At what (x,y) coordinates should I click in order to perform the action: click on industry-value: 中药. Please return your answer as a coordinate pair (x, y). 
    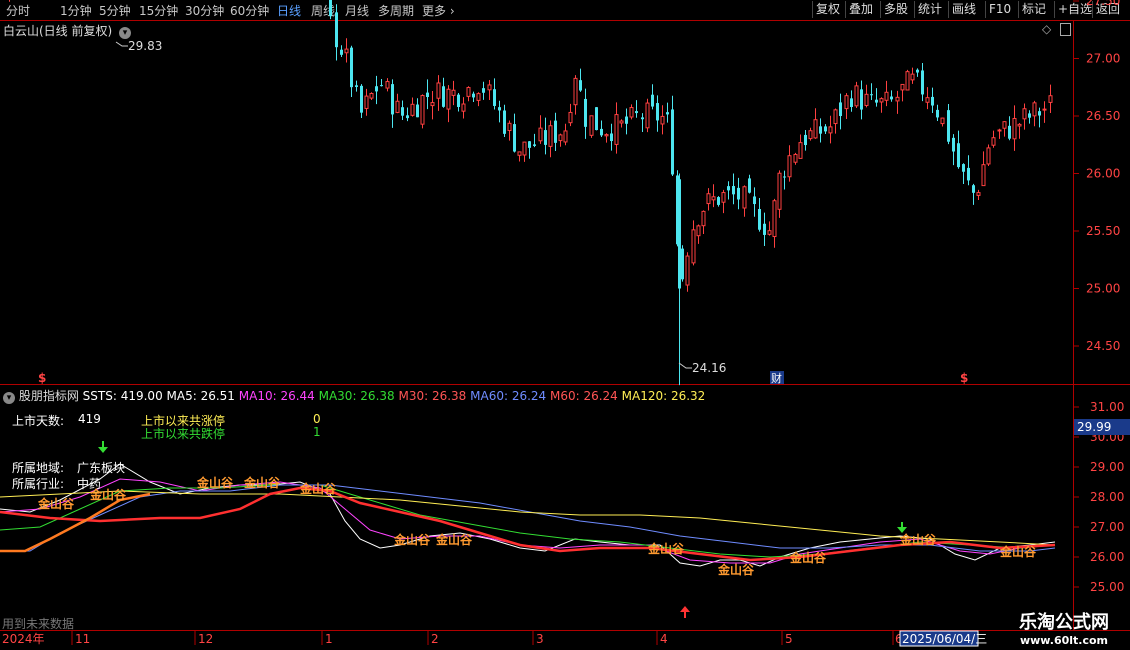
    Looking at the image, I should click on (89, 484).